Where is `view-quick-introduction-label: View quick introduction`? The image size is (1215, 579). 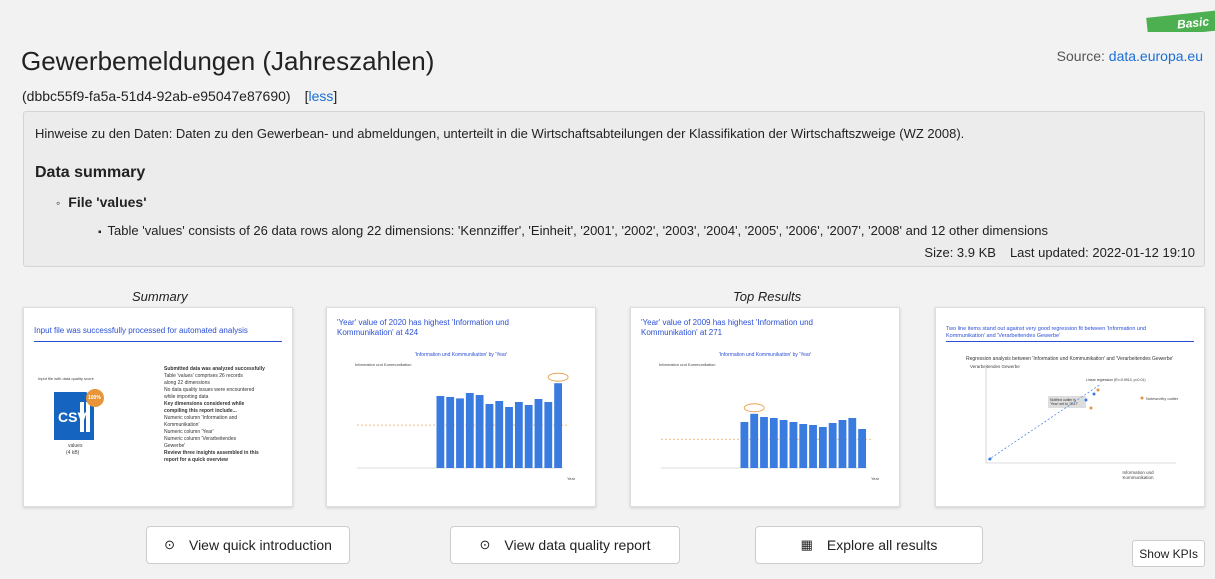
view-quick-introduction-label: View quick introduction is located at coordinates (260, 545).